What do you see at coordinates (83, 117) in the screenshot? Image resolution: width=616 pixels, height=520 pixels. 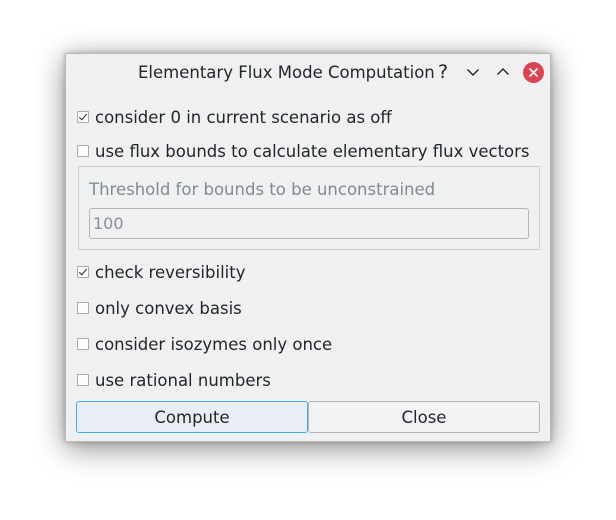 I see `consider-zero-checkbox` at bounding box center [83, 117].